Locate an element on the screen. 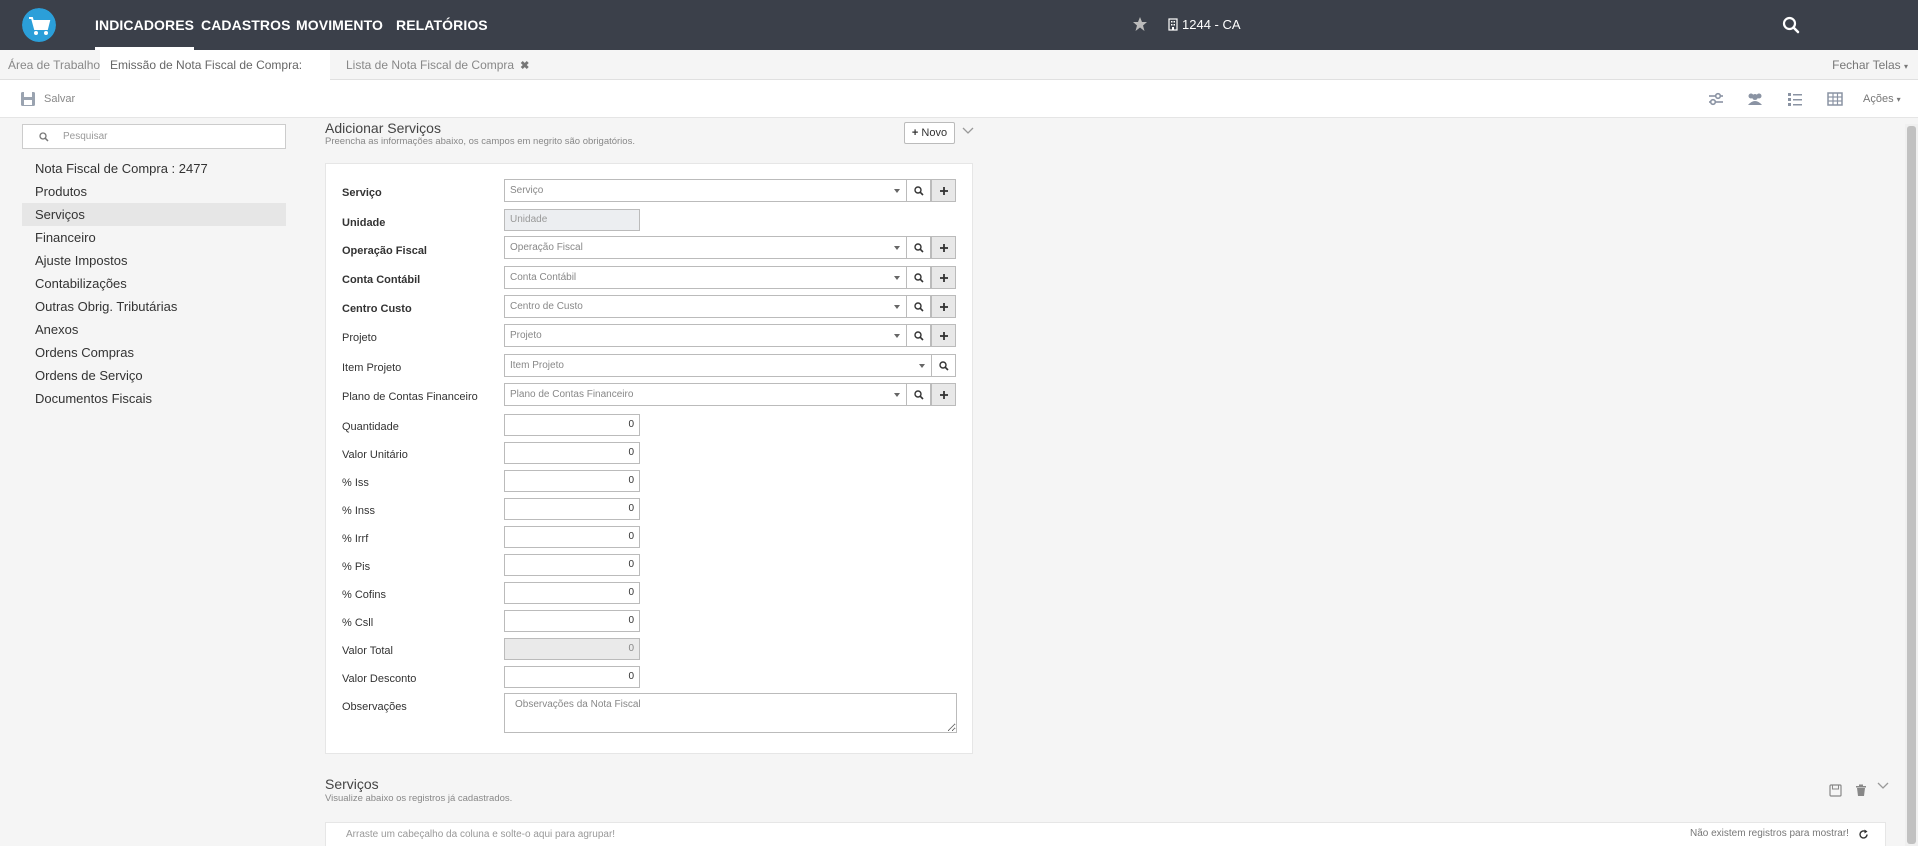 The width and height of the screenshot is (1918, 846). table-icon is located at coordinates (1835, 99).